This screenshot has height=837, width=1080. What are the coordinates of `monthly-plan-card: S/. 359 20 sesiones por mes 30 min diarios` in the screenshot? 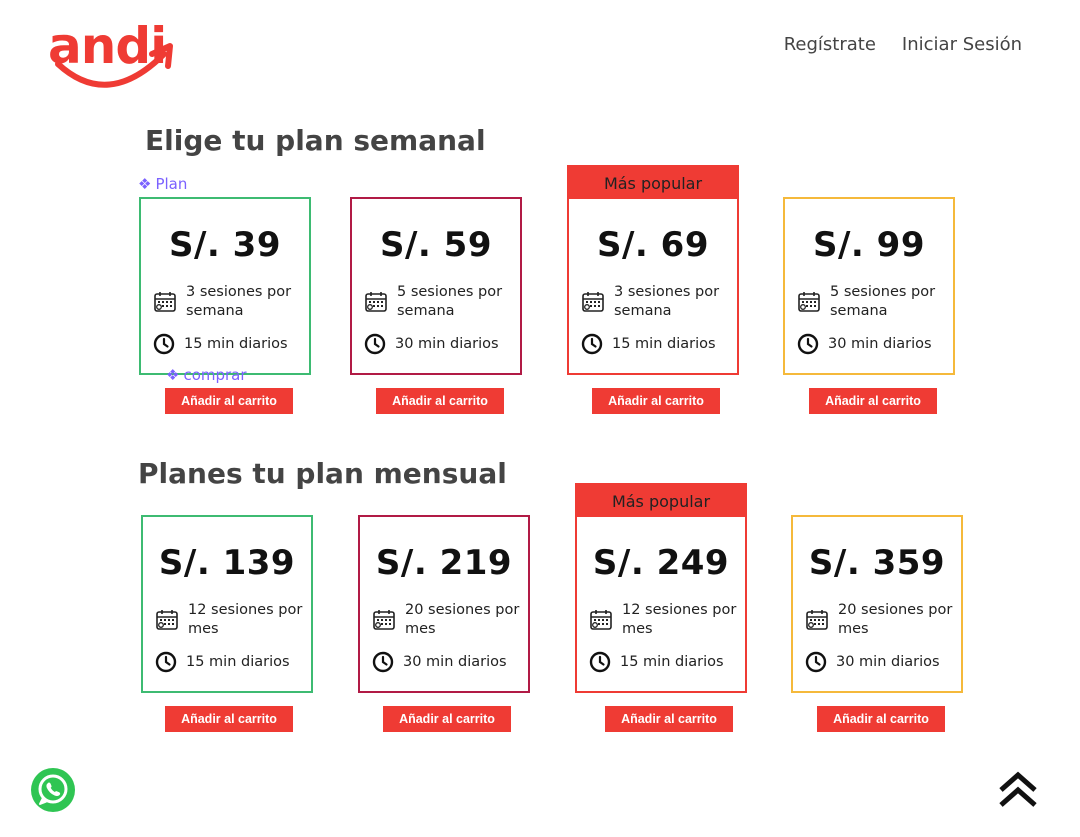 It's located at (877, 604).